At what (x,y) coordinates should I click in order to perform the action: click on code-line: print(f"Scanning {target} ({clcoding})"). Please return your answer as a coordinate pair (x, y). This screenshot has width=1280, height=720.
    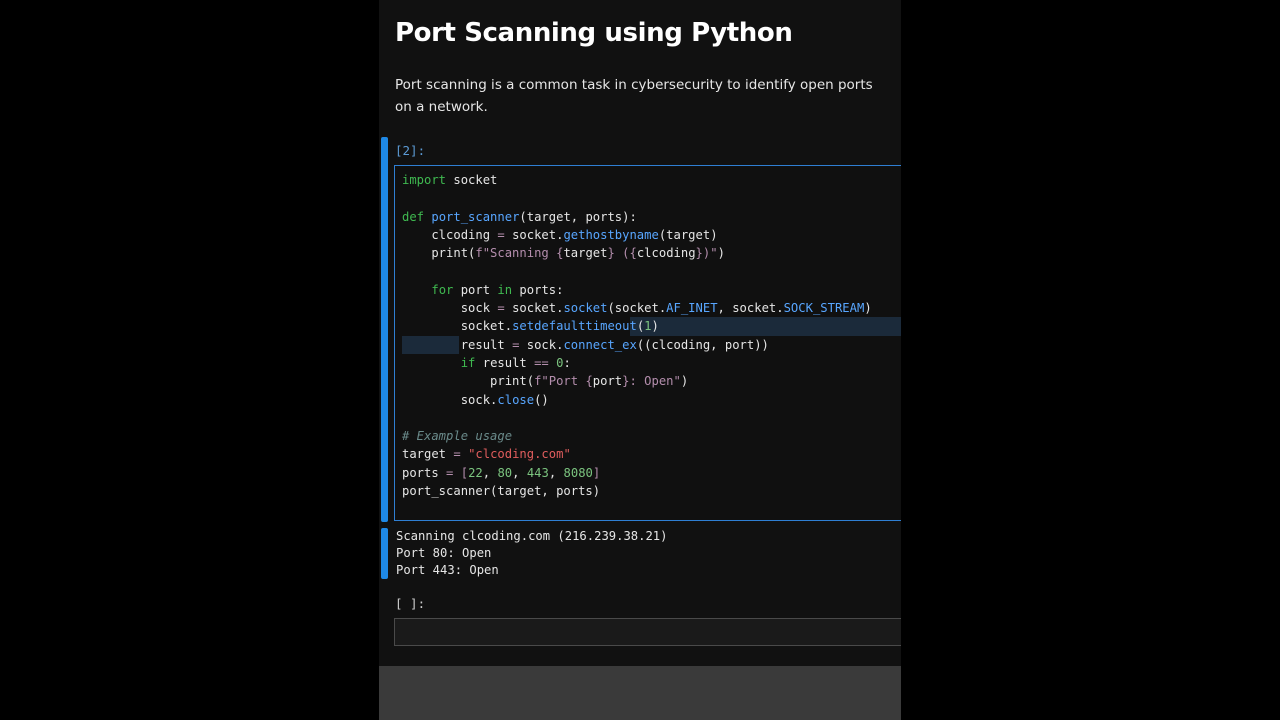
    Looking at the image, I should click on (637, 253).